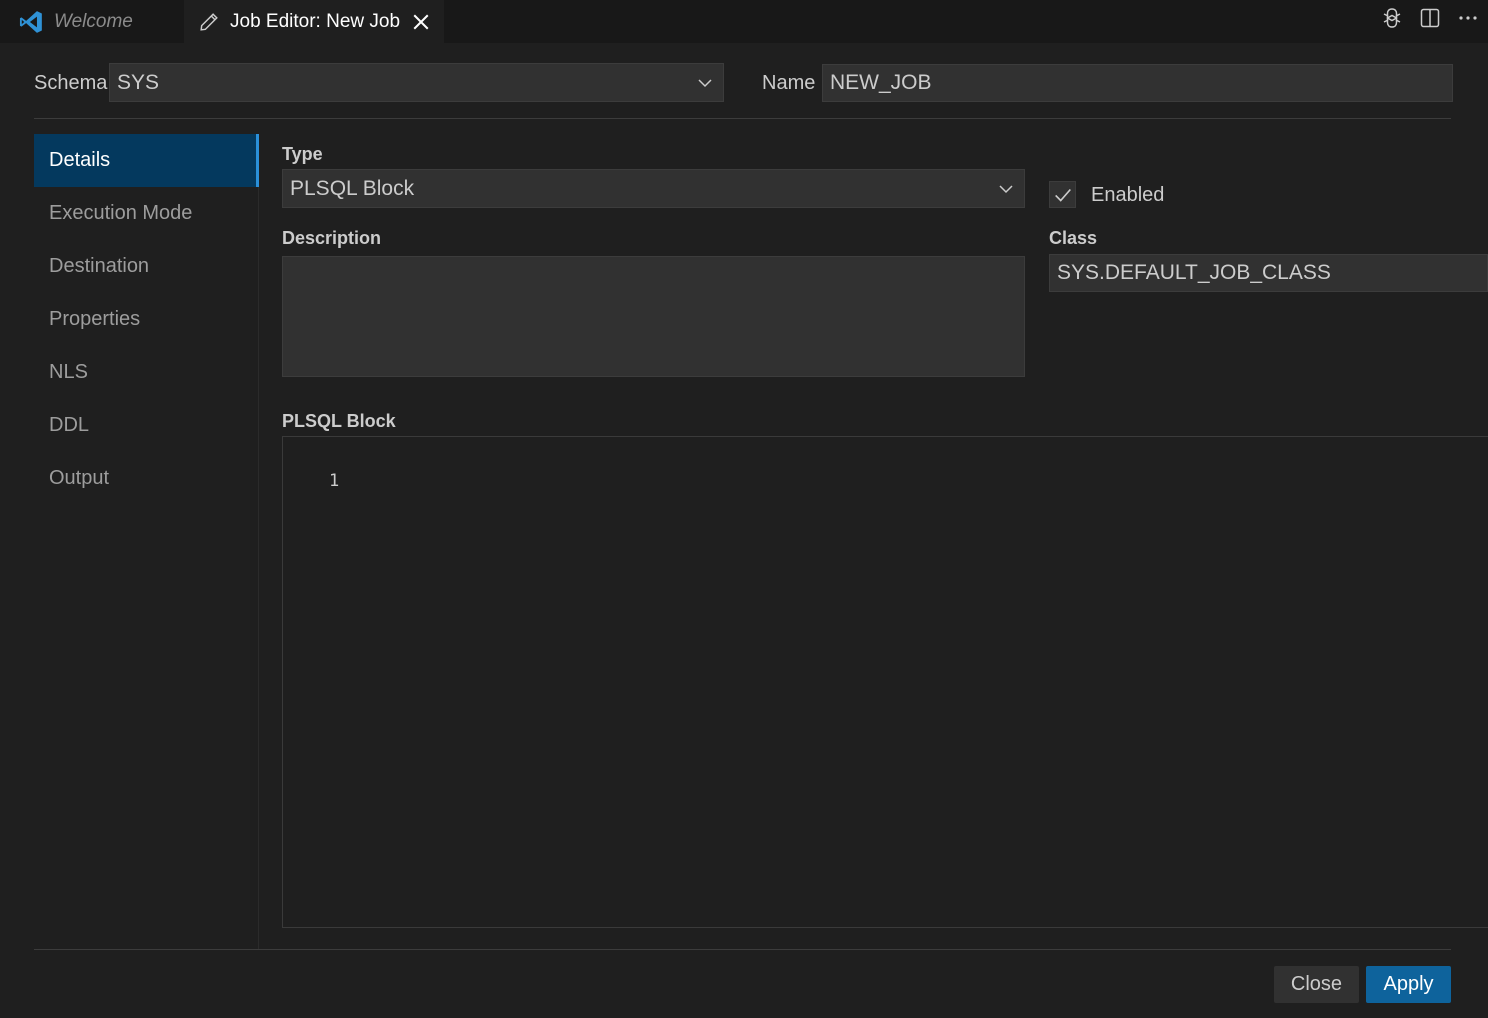 The width and height of the screenshot is (1488, 1018). What do you see at coordinates (209, 21) in the screenshot?
I see `pencil-icon` at bounding box center [209, 21].